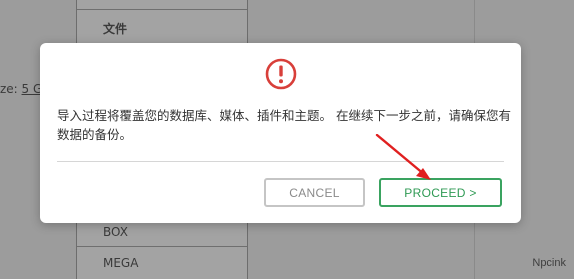 The height and width of the screenshot is (279, 574). What do you see at coordinates (314, 192) in the screenshot?
I see `cancel-button: CANCEL` at bounding box center [314, 192].